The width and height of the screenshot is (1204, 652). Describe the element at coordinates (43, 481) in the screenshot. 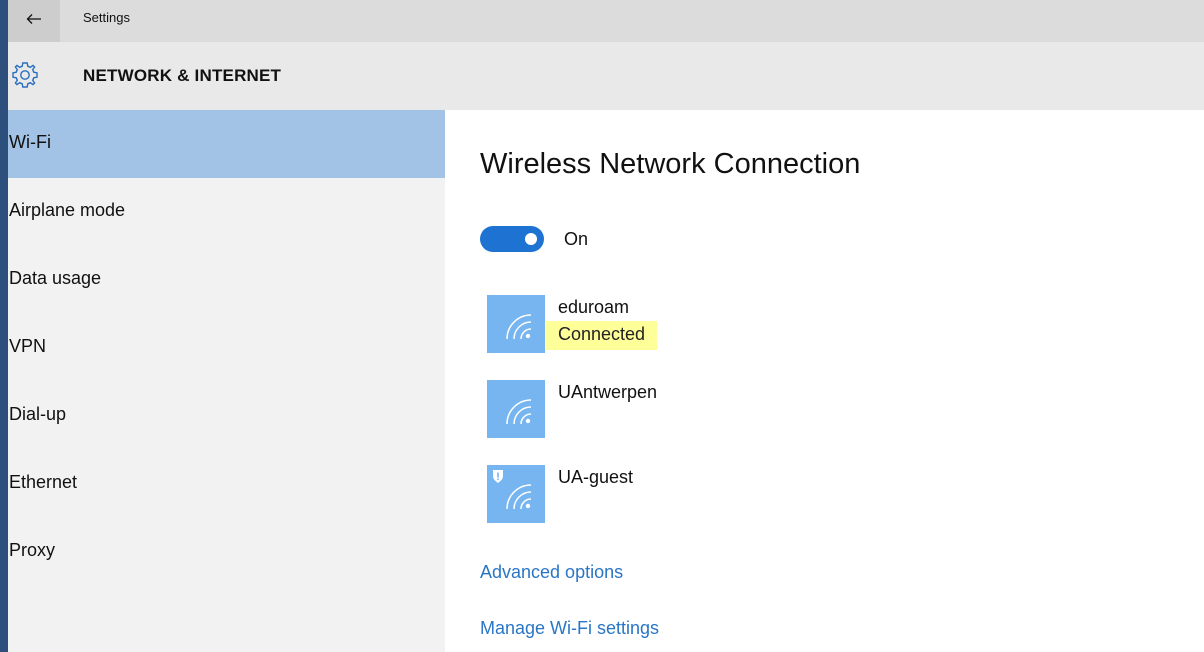

I see `sidebar-item-label: Ethernet` at that location.